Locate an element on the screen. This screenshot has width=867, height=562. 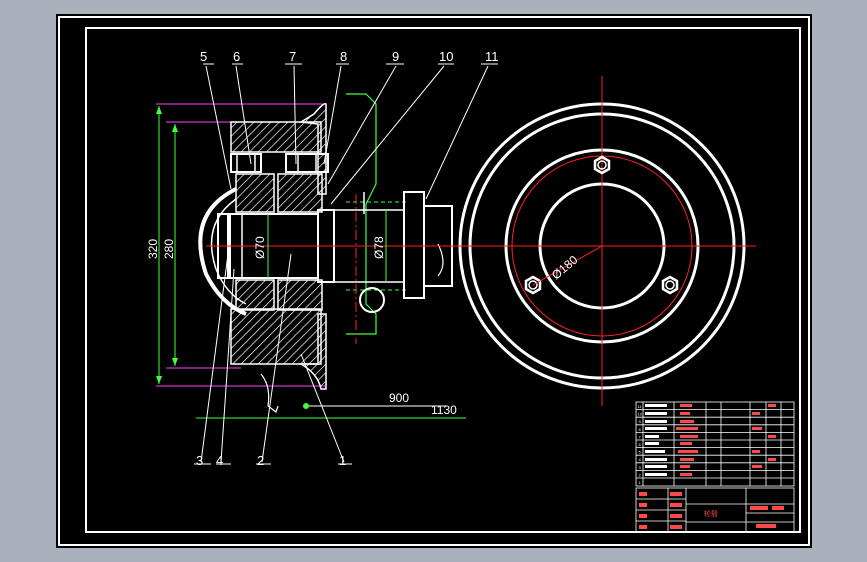
row-number-3: 3 is located at coordinates (640, 467).